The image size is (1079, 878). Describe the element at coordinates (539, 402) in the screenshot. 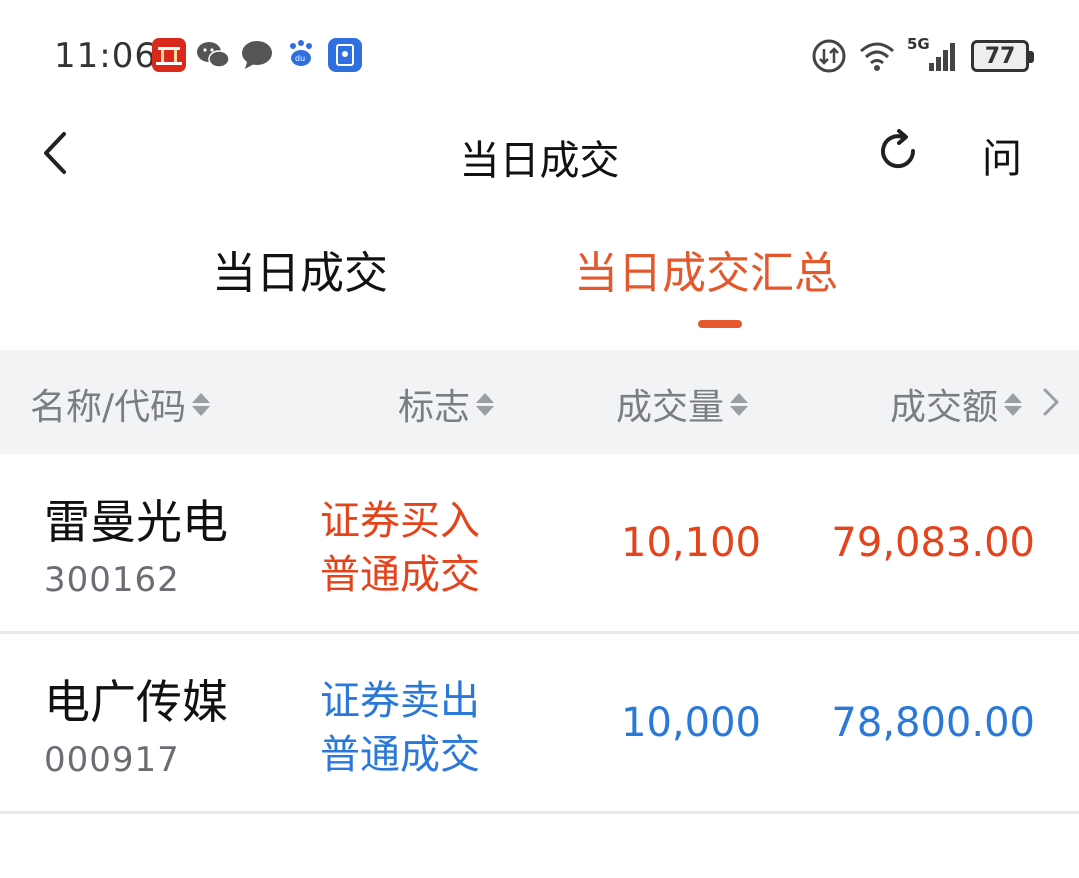

I see `table-header: 名称/代码 标志 成交量 成交额` at that location.